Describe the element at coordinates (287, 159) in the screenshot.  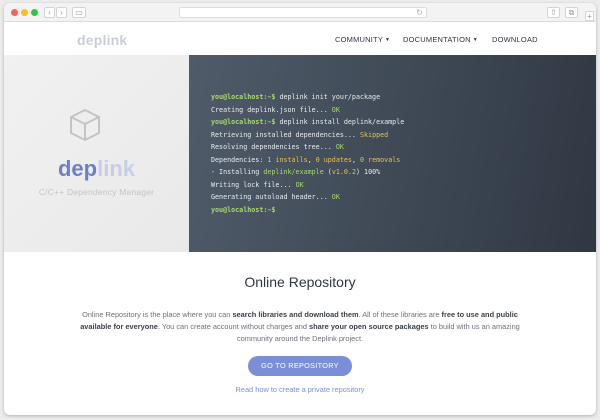
I see `terminal-text: 1 installs` at that location.